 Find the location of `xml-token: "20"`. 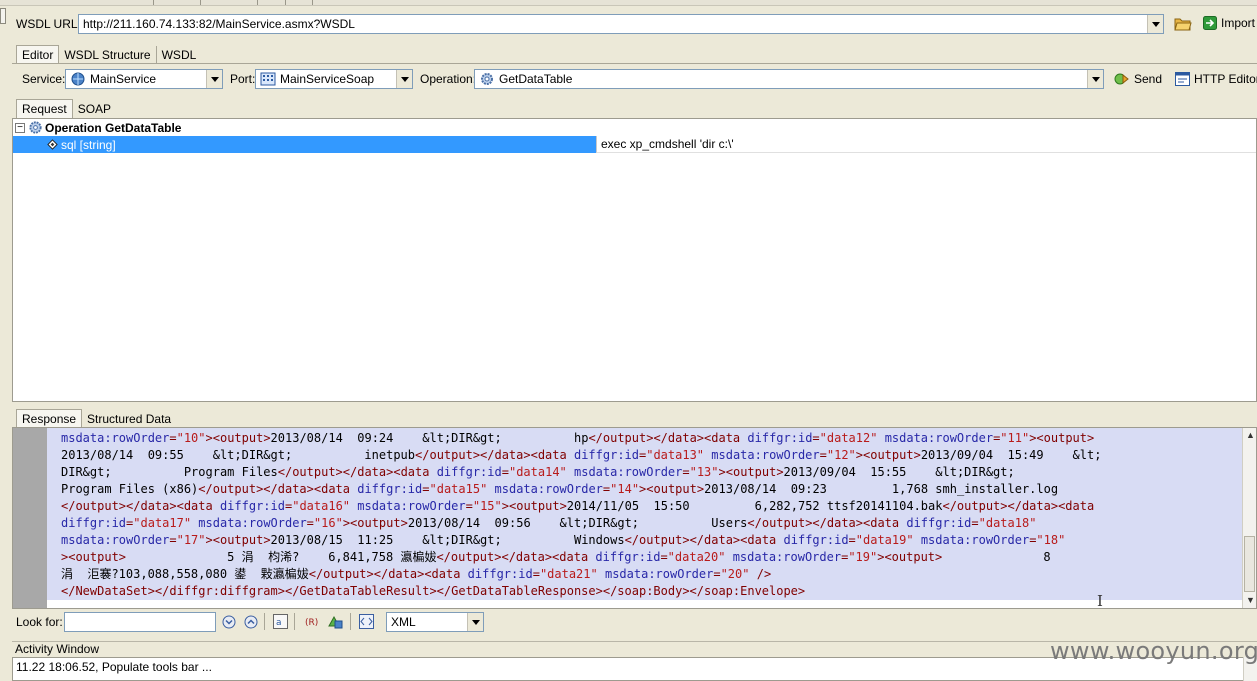

xml-token: "20" is located at coordinates (735, 574).